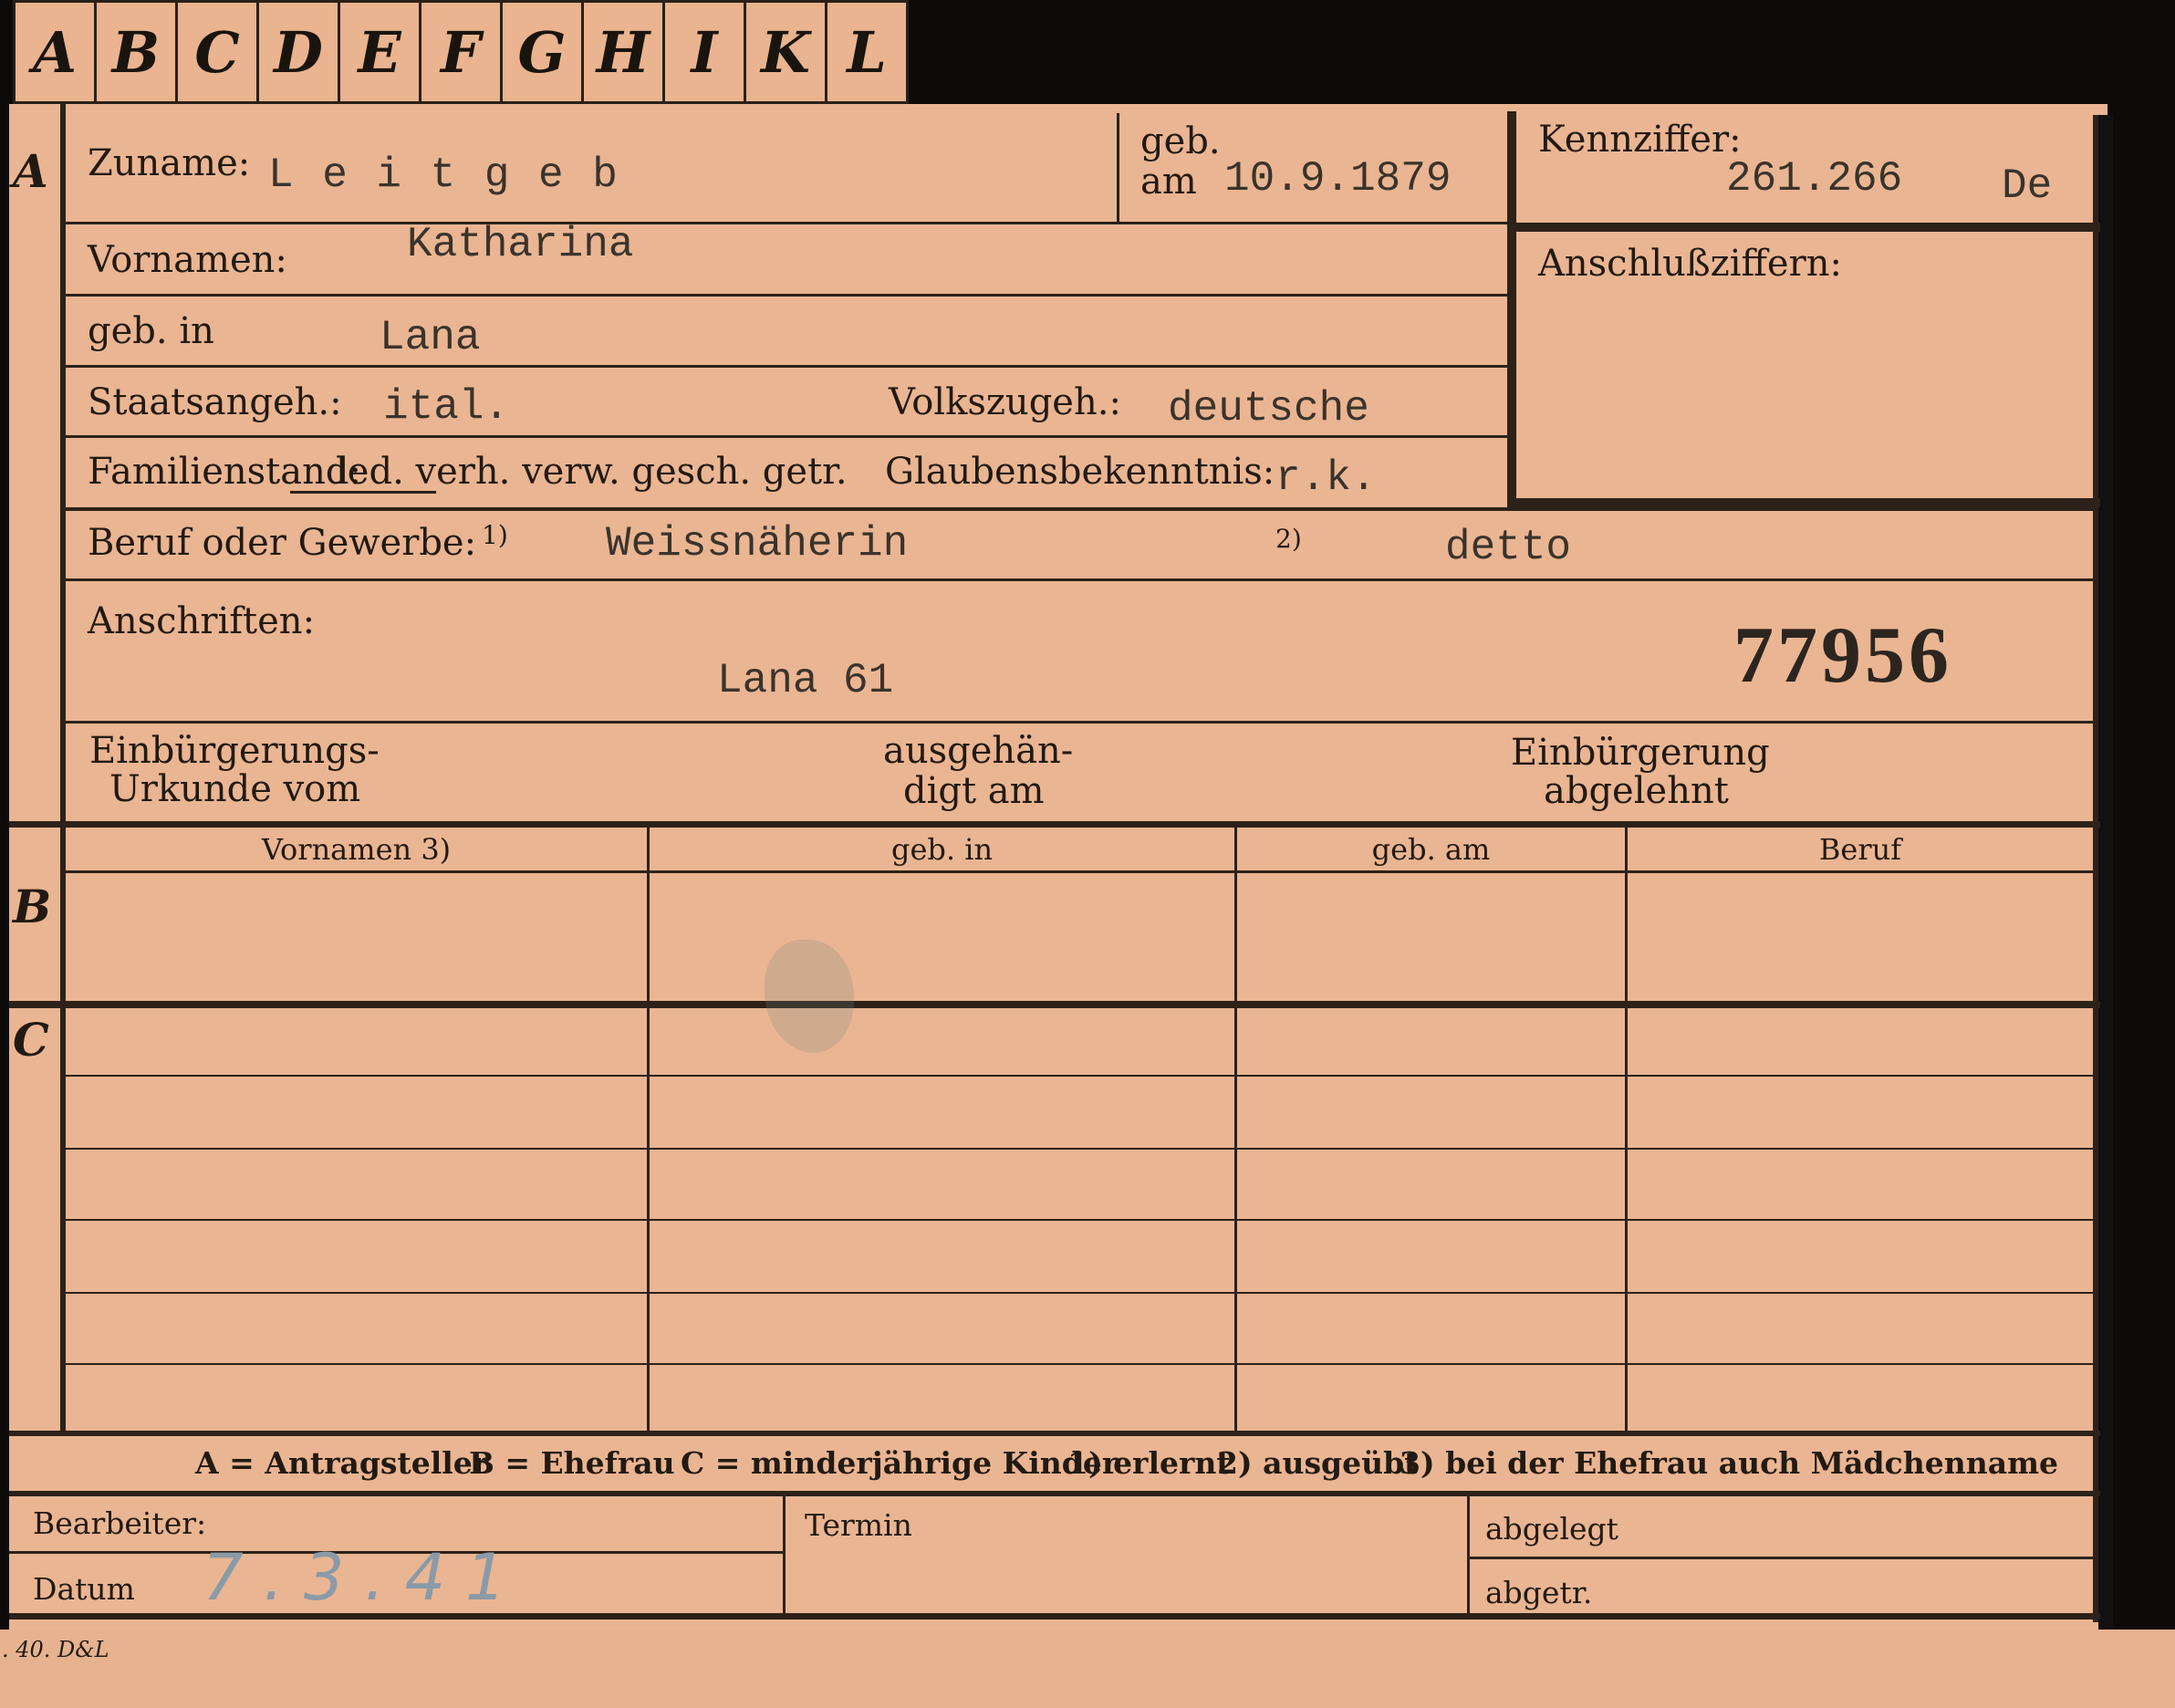  What do you see at coordinates (356, 849) in the screenshot?
I see `col-header-vornamen: Vornamen 3)` at bounding box center [356, 849].